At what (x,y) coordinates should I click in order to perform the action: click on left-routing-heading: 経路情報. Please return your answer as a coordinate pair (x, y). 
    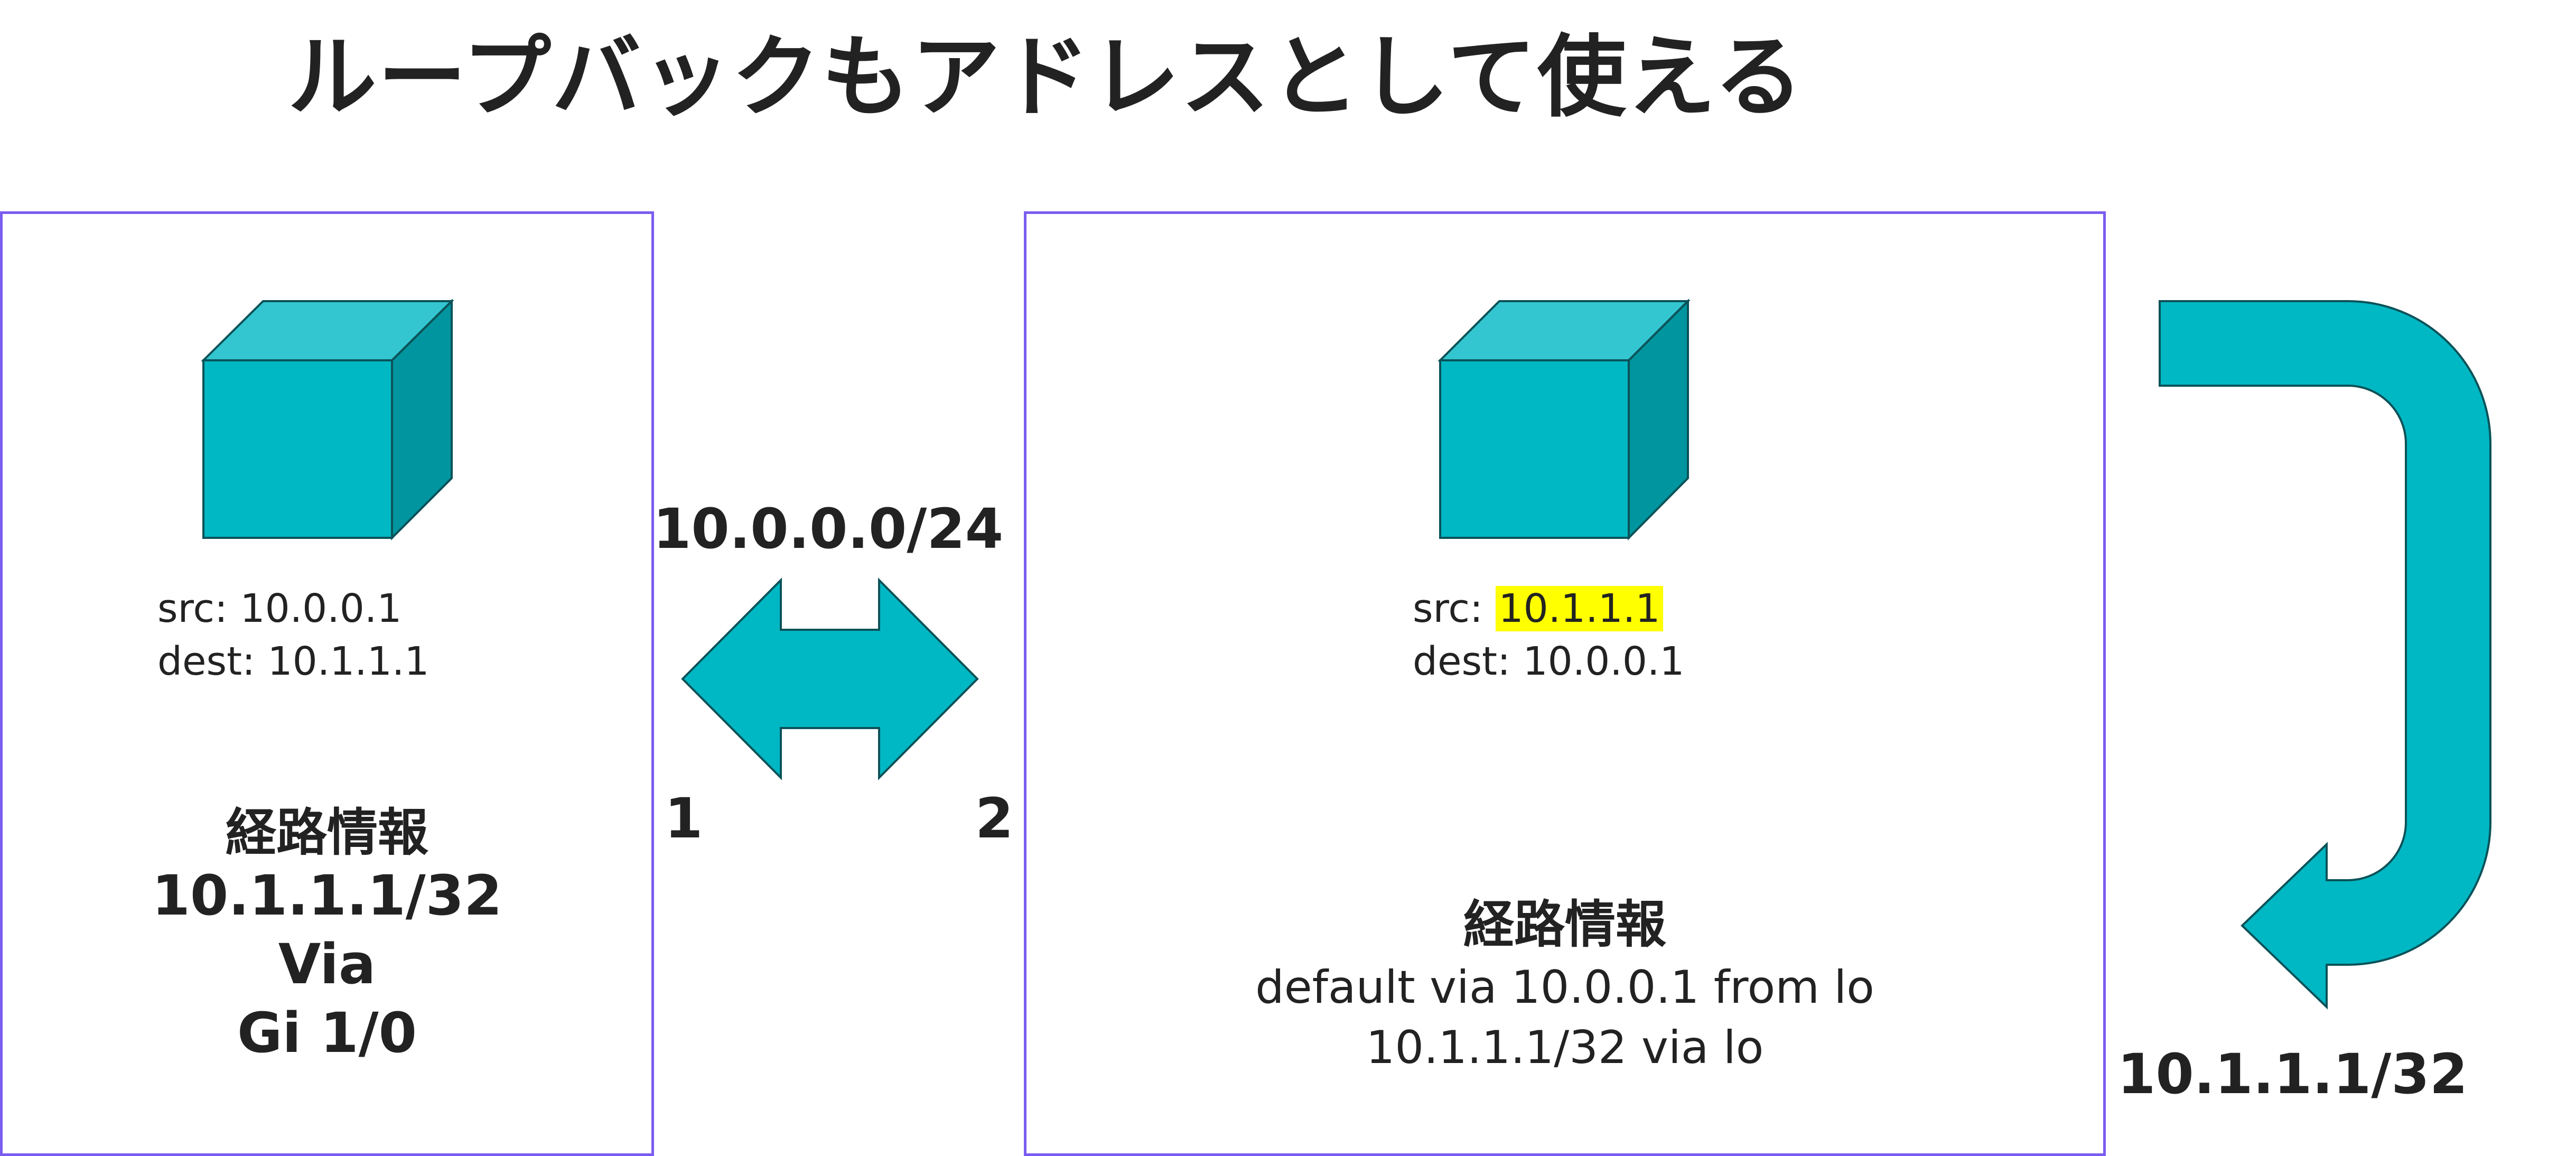
    Looking at the image, I should click on (327, 832).